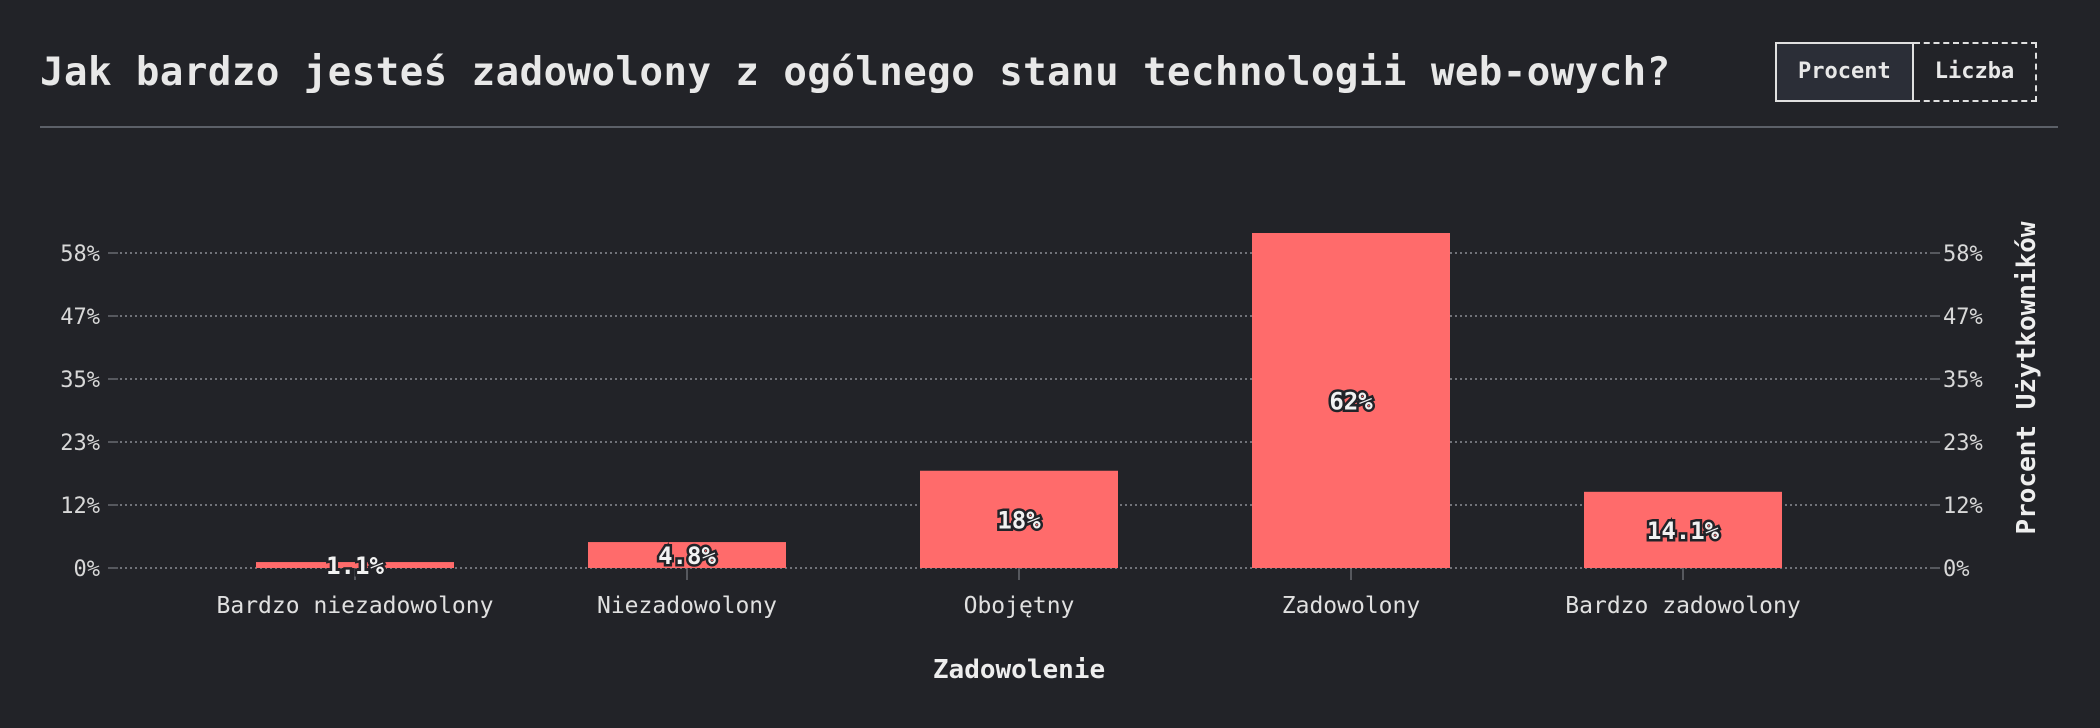 The height and width of the screenshot is (728, 2100). Describe the element at coordinates (80, 443) in the screenshot. I see `y-tick-label: 23%` at that location.